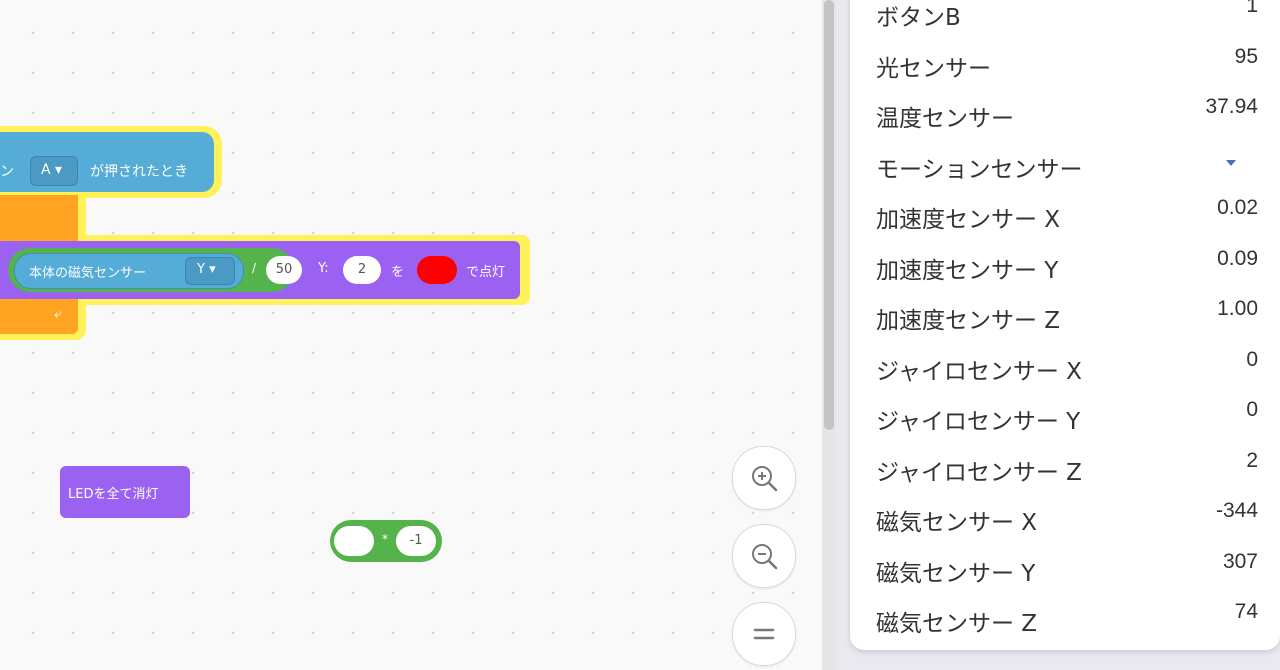 The width and height of the screenshot is (1280, 670). Describe the element at coordinates (486, 272) in the screenshot. I see `light-suffix-label: で点灯` at that location.